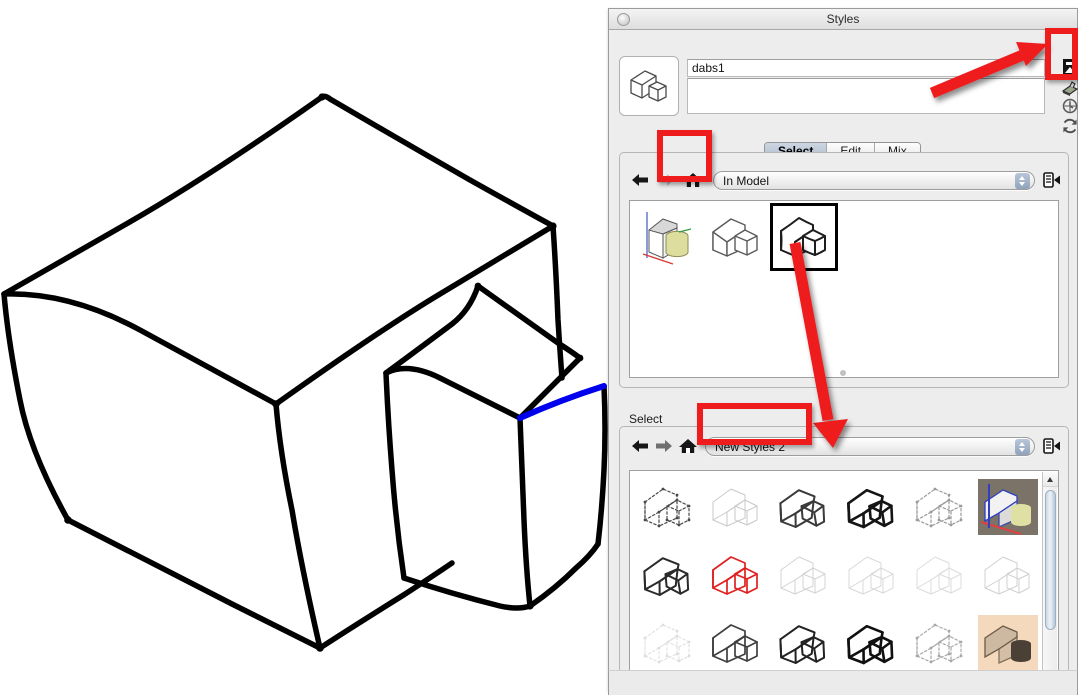 This screenshot has width=1078, height=695. What do you see at coordinates (843, 682) in the screenshot?
I see `window-bottom-strip` at bounding box center [843, 682].